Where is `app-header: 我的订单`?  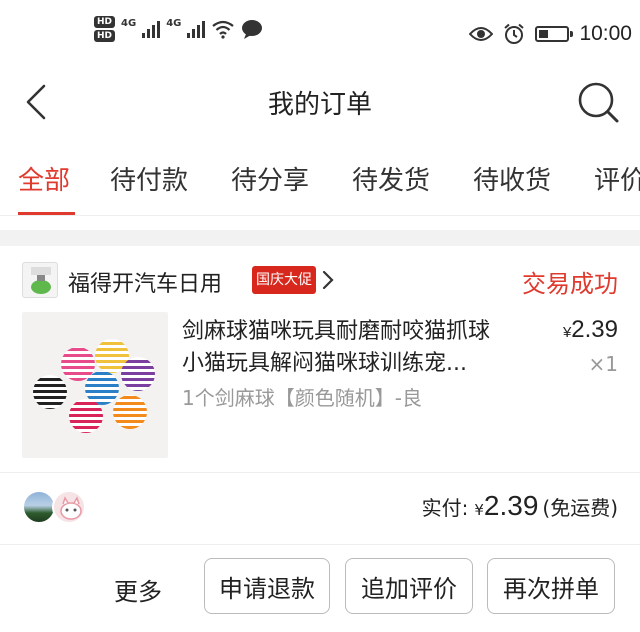
app-header: 我的订单 is located at coordinates (320, 103).